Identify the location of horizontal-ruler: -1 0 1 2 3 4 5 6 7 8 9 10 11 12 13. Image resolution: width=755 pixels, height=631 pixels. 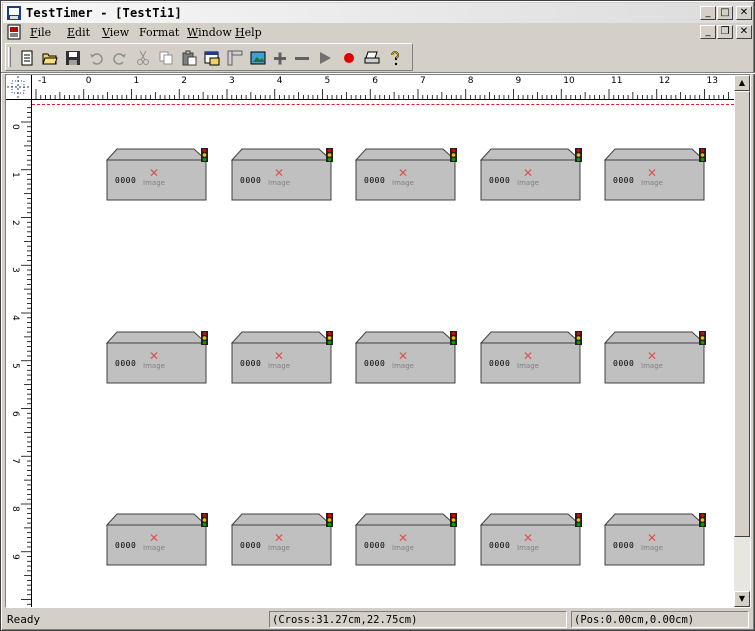
(383, 87).